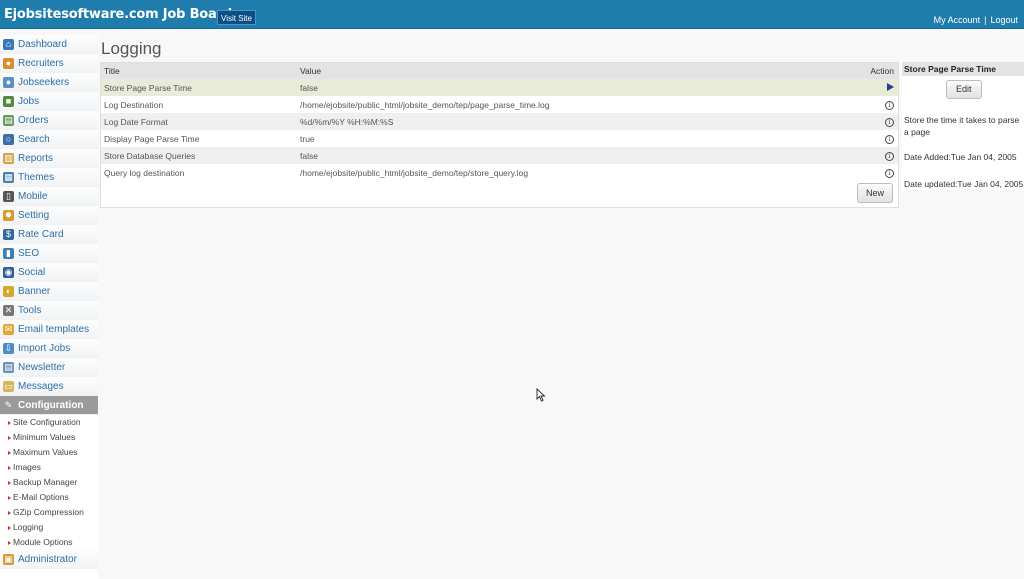 The width and height of the screenshot is (1024, 579). I want to click on table-row: Store Page Parse Time false, so click(499, 87).